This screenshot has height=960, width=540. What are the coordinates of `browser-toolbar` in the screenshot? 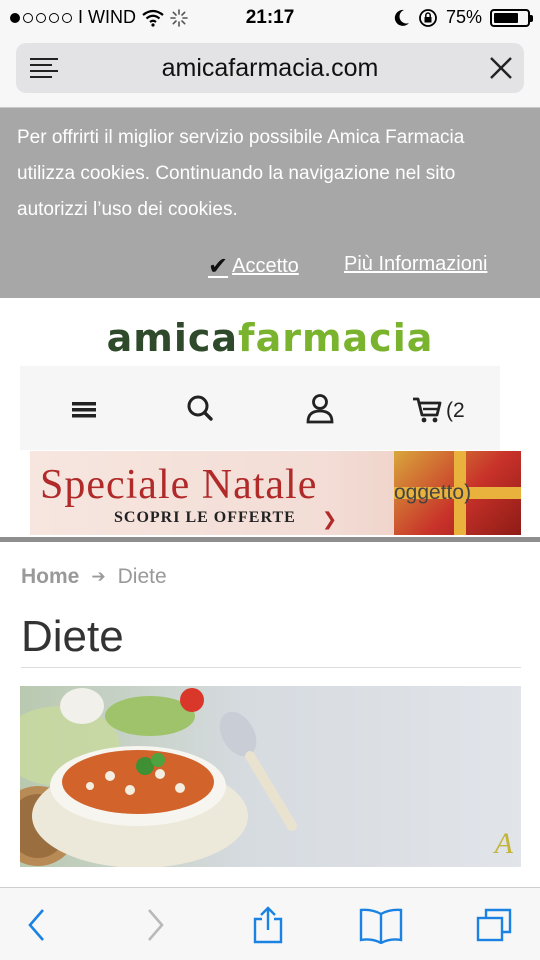 It's located at (270, 923).